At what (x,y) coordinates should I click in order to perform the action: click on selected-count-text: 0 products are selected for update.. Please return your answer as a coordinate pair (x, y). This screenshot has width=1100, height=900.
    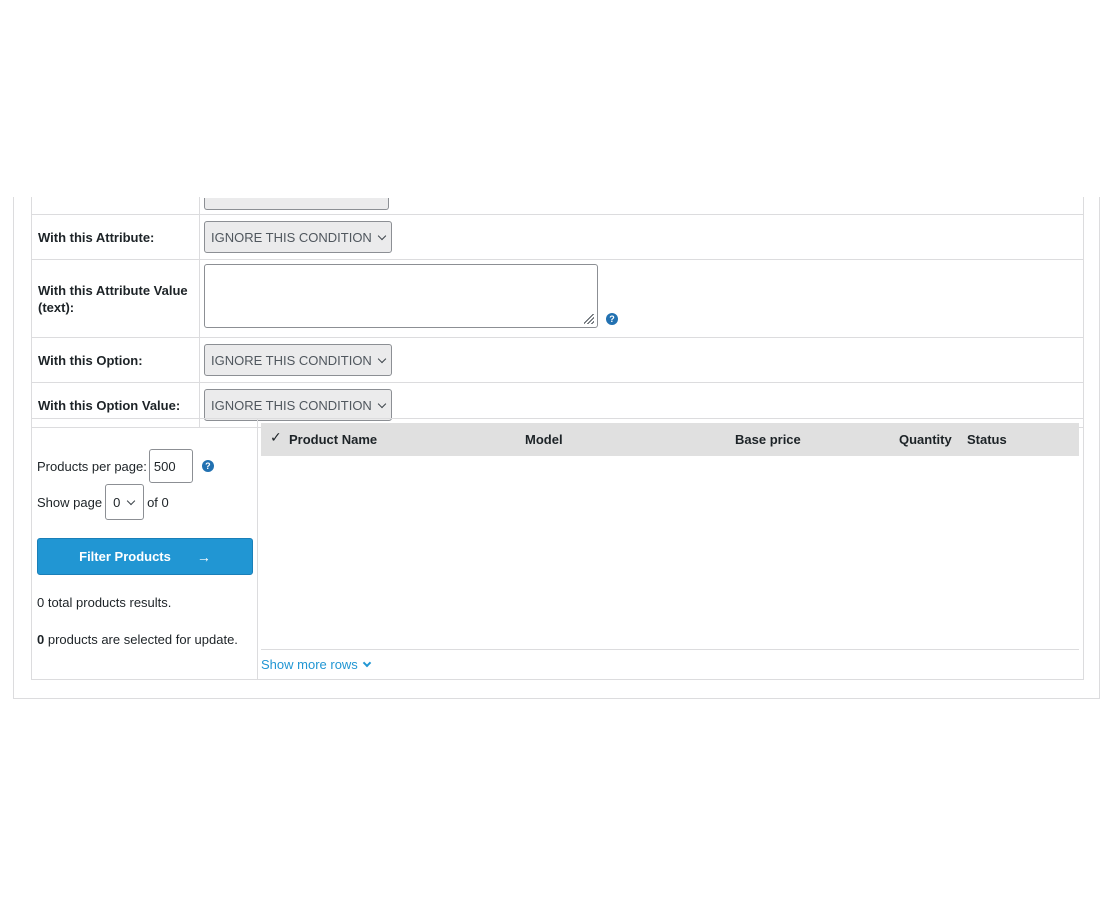
    Looking at the image, I should click on (137, 639).